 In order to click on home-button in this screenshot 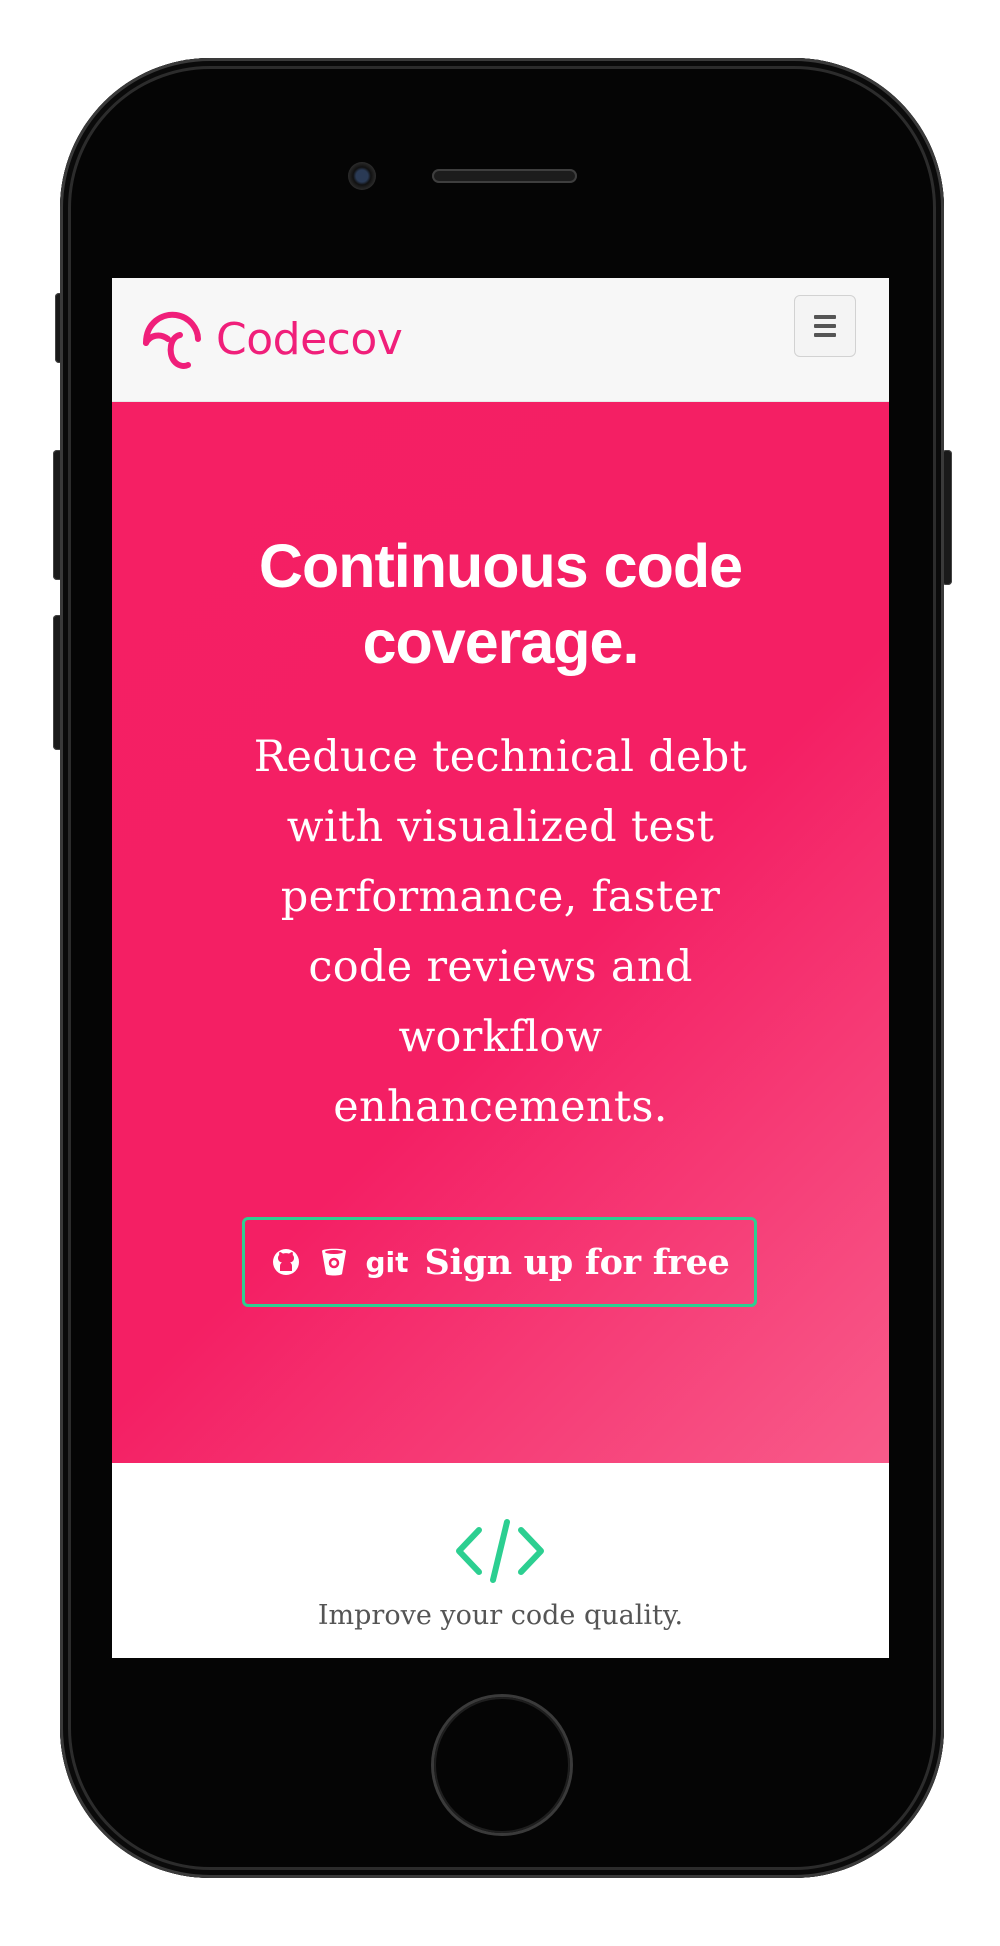, I will do `click(502, 1765)`.